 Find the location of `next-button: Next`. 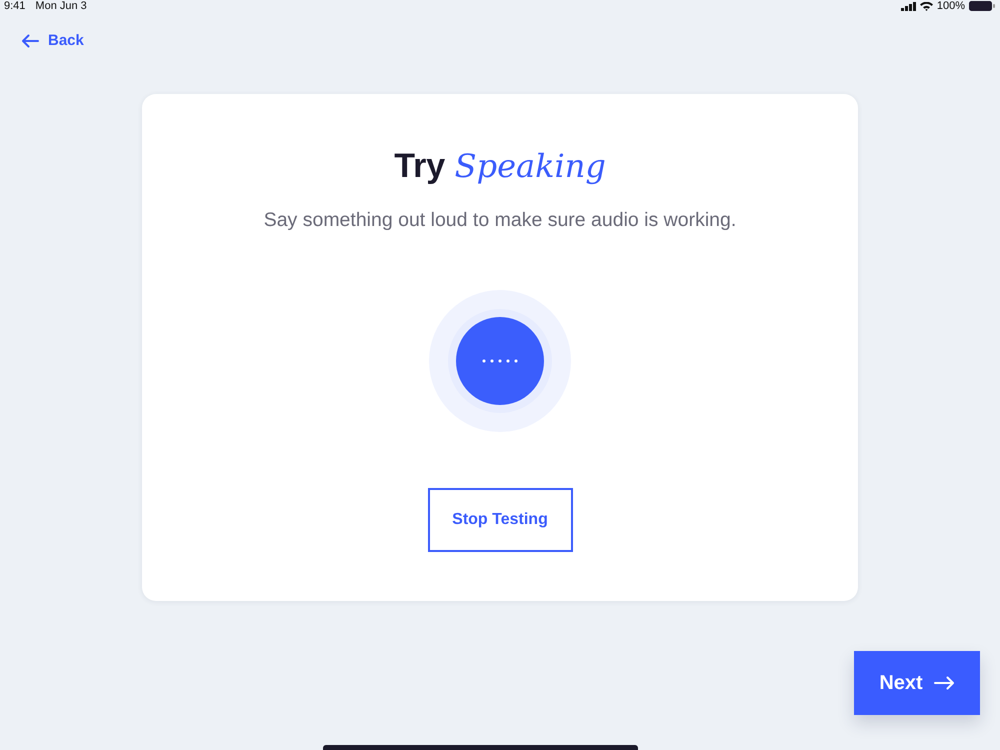

next-button: Next is located at coordinates (917, 683).